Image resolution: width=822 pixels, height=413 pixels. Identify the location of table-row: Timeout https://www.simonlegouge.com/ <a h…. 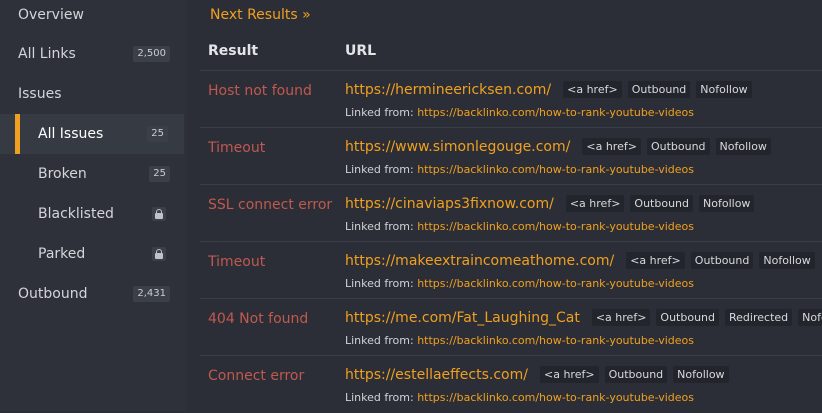
(511, 156).